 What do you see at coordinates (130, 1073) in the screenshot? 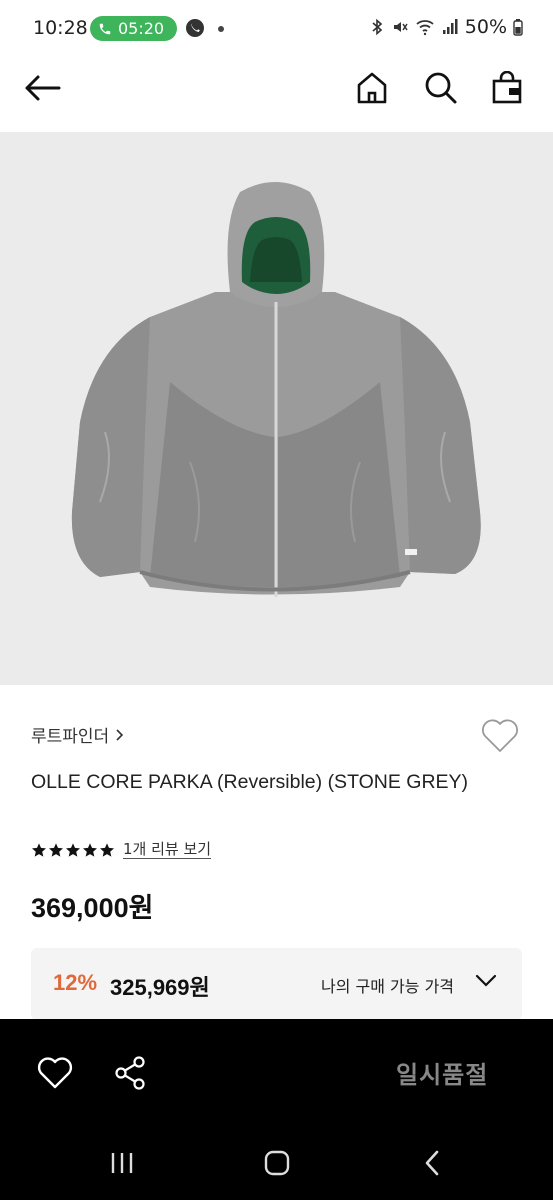
I see `share-icon` at bounding box center [130, 1073].